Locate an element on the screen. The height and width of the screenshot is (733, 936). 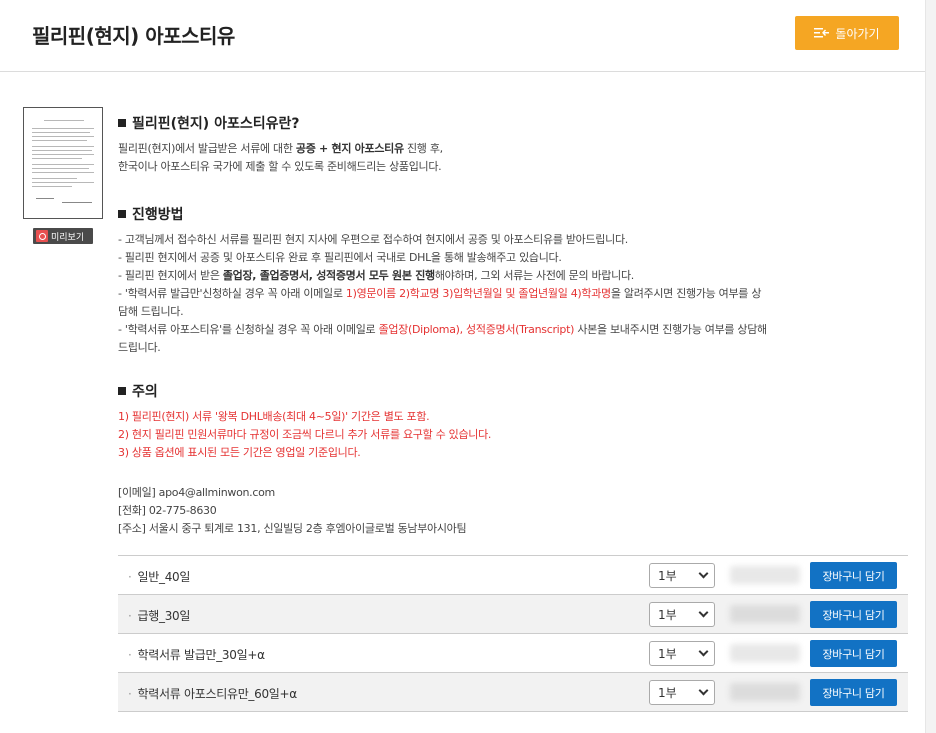
contact-phone: [전화] 02-775-8630 is located at coordinates (167, 510).